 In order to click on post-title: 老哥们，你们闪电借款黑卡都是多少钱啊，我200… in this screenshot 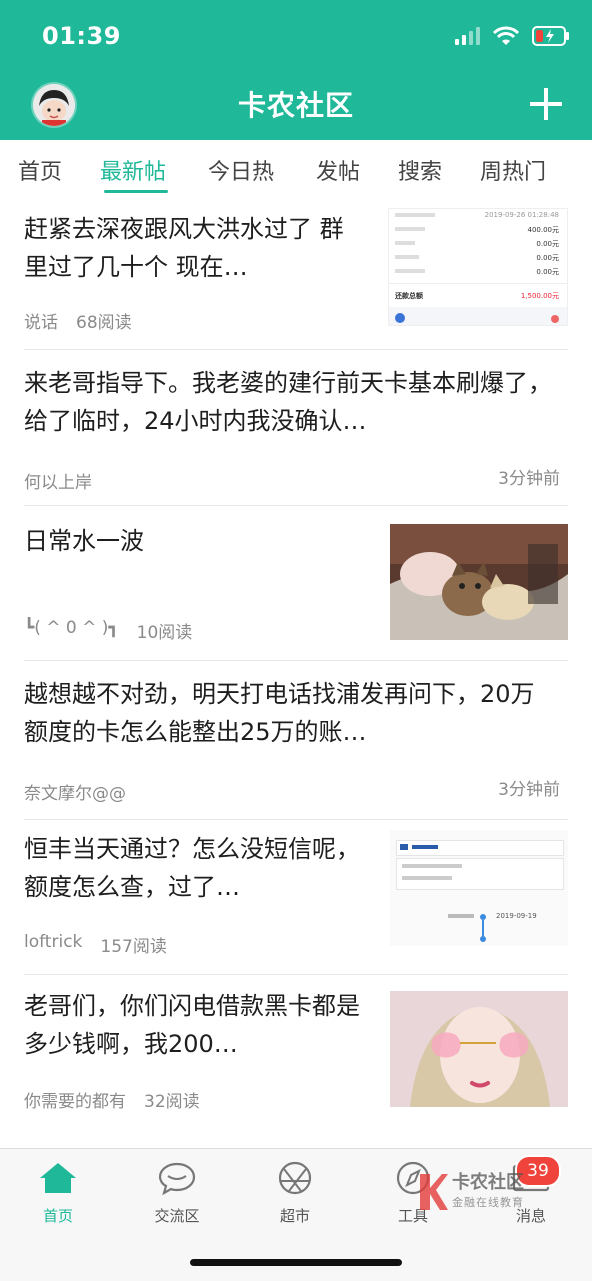, I will do `click(192, 1025)`.